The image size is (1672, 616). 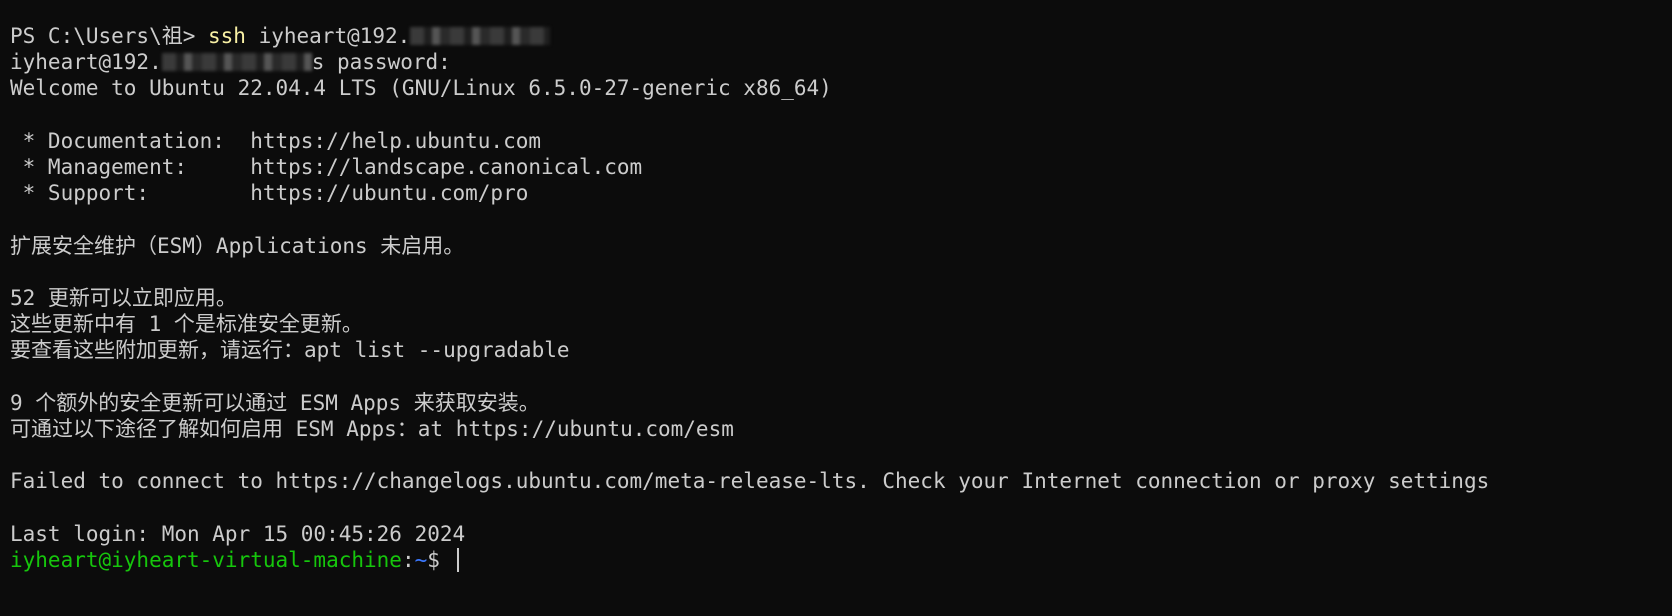 I want to click on ssh-command-line: PS C:\Users\祖> ssh iyheart@192., so click(x=841, y=36).